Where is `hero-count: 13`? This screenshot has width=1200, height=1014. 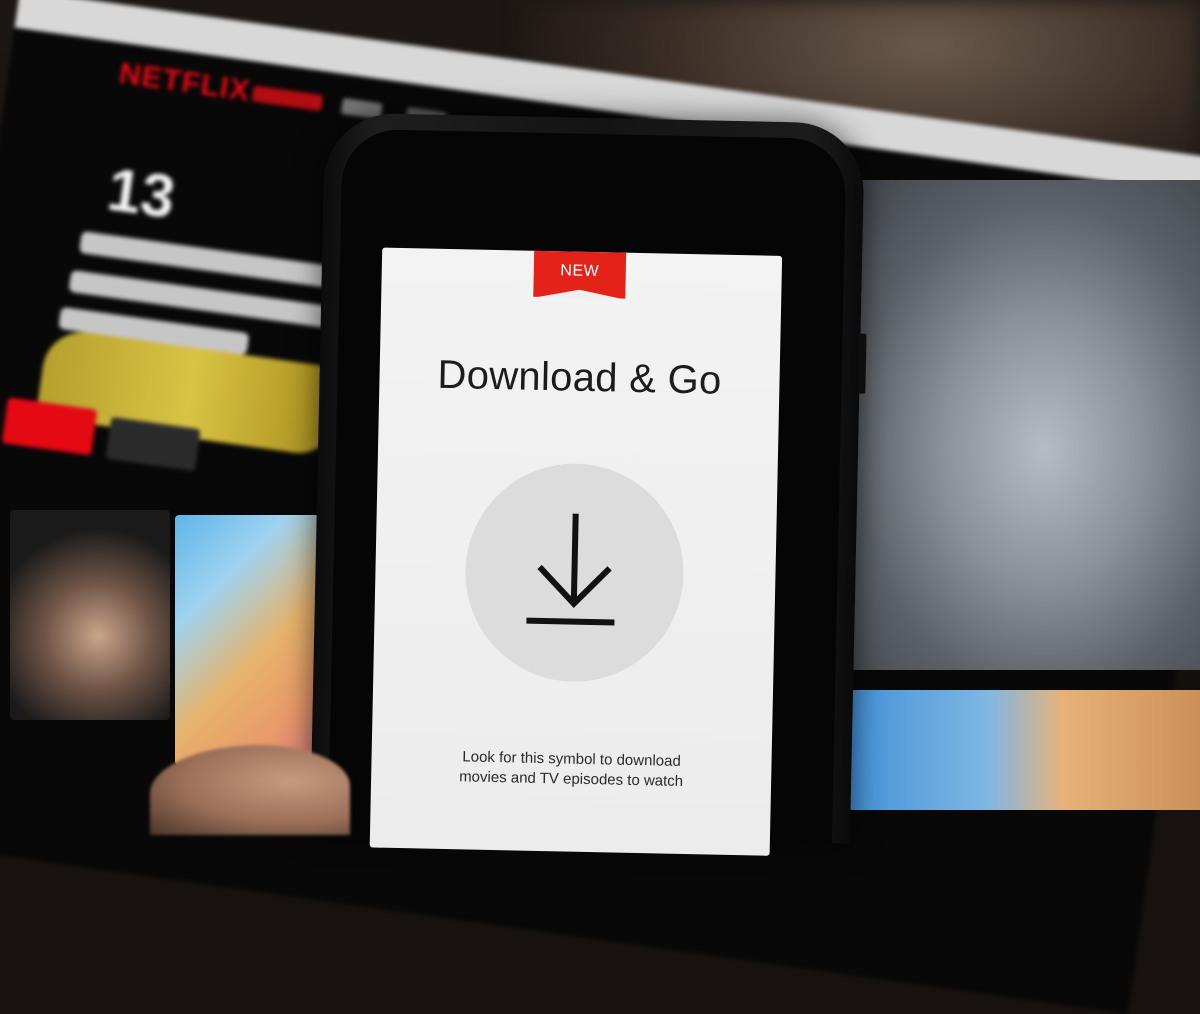 hero-count: 13 is located at coordinates (141, 193).